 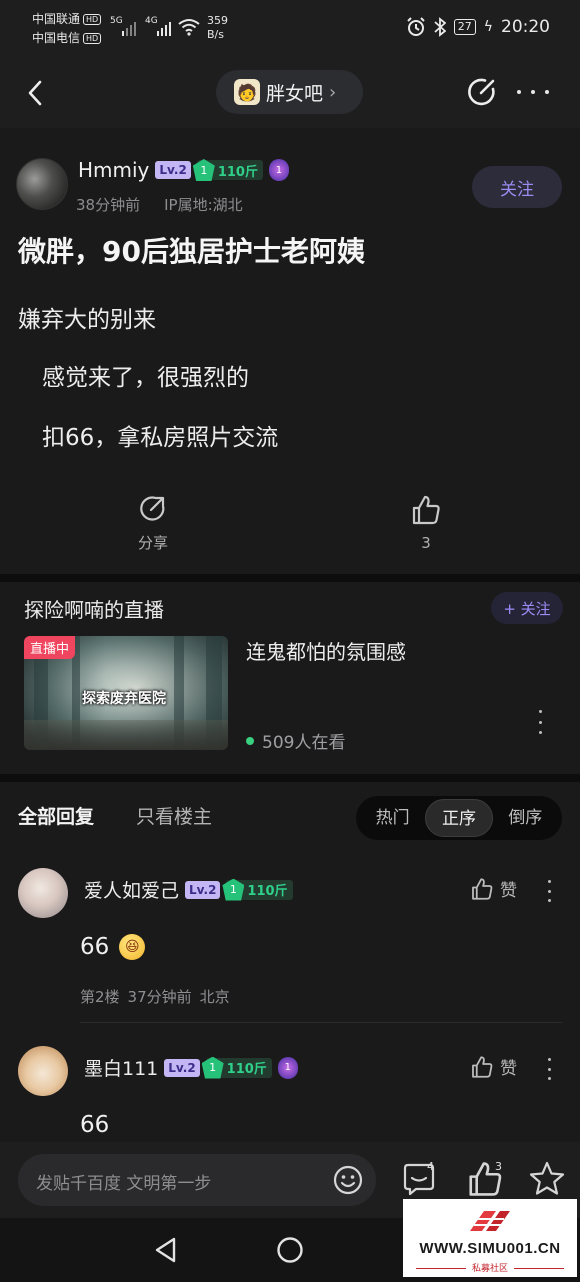 I want to click on author-name: Hmmiy, so click(x=113, y=170).